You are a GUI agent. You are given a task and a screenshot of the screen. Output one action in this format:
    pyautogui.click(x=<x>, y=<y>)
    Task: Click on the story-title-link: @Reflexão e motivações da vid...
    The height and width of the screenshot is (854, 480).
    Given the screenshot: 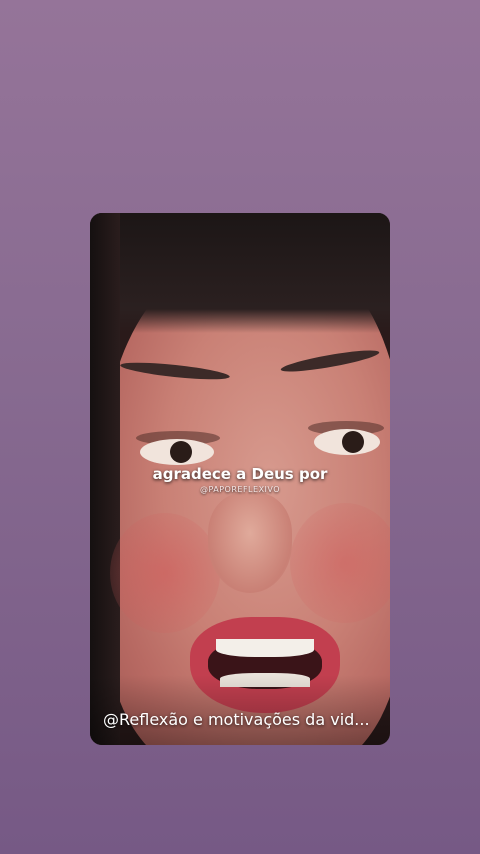 What is the action you would take?
    pyautogui.click(x=242, y=719)
    